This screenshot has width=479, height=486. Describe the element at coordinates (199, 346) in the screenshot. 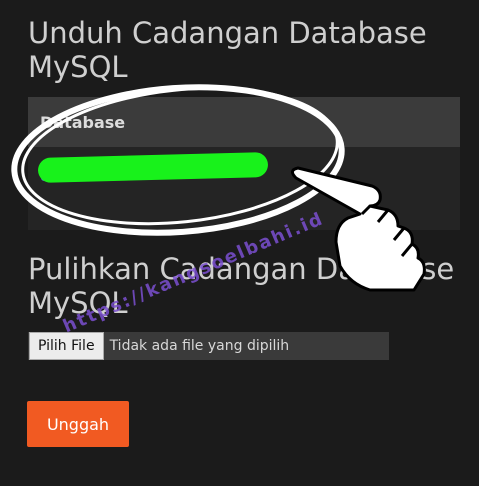

I see `file-status-text: Tidak ada file yang dipilih` at that location.